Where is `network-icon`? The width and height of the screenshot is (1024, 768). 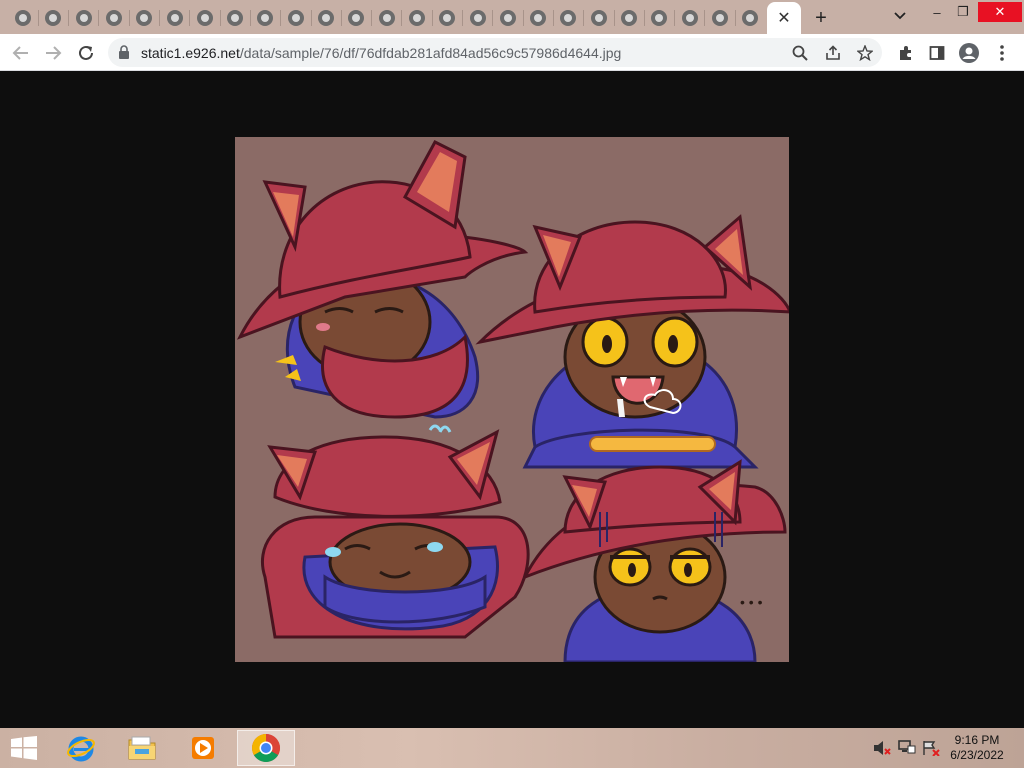 network-icon is located at coordinates (907, 748).